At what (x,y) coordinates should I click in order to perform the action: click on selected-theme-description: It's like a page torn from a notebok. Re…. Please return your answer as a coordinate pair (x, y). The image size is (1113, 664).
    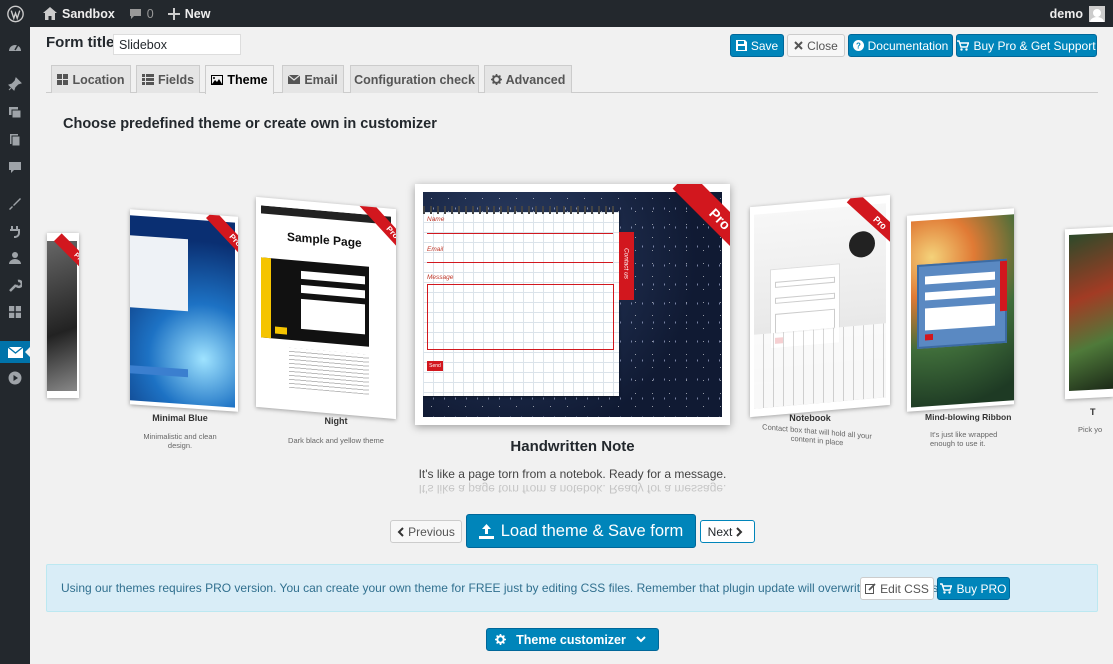
    Looking at the image, I should click on (572, 474).